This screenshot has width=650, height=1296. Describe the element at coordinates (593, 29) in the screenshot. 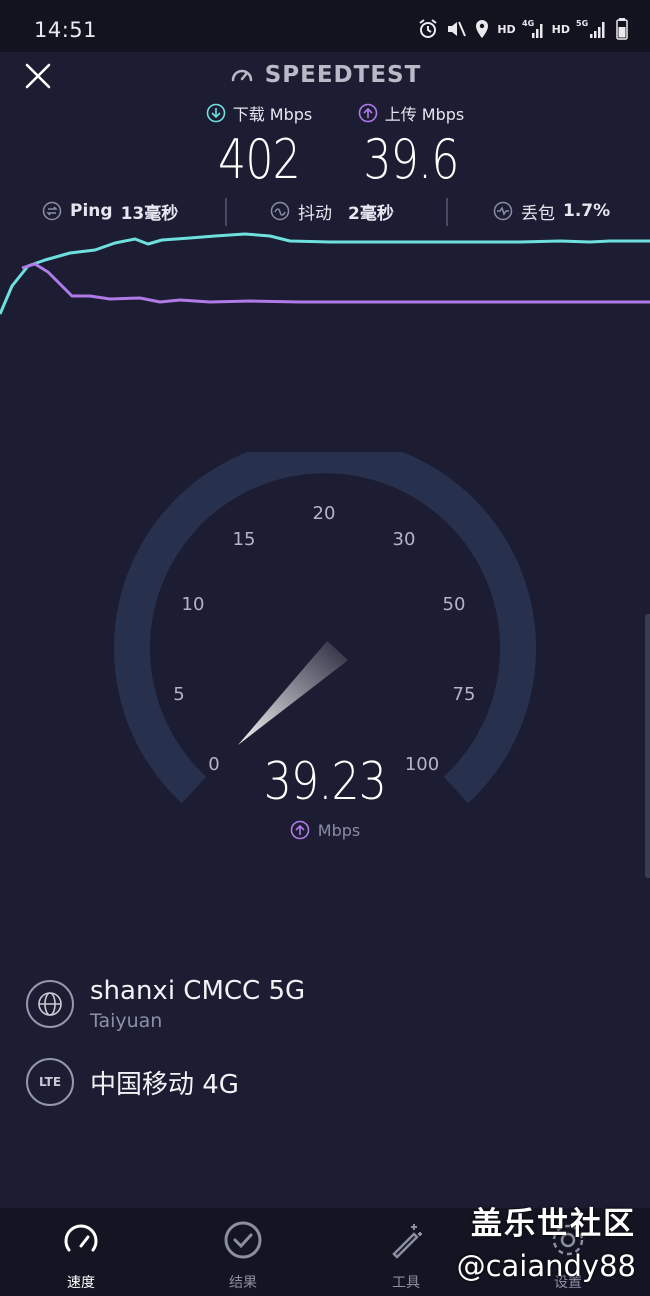

I see `5g-signal-icon: 5G` at that location.